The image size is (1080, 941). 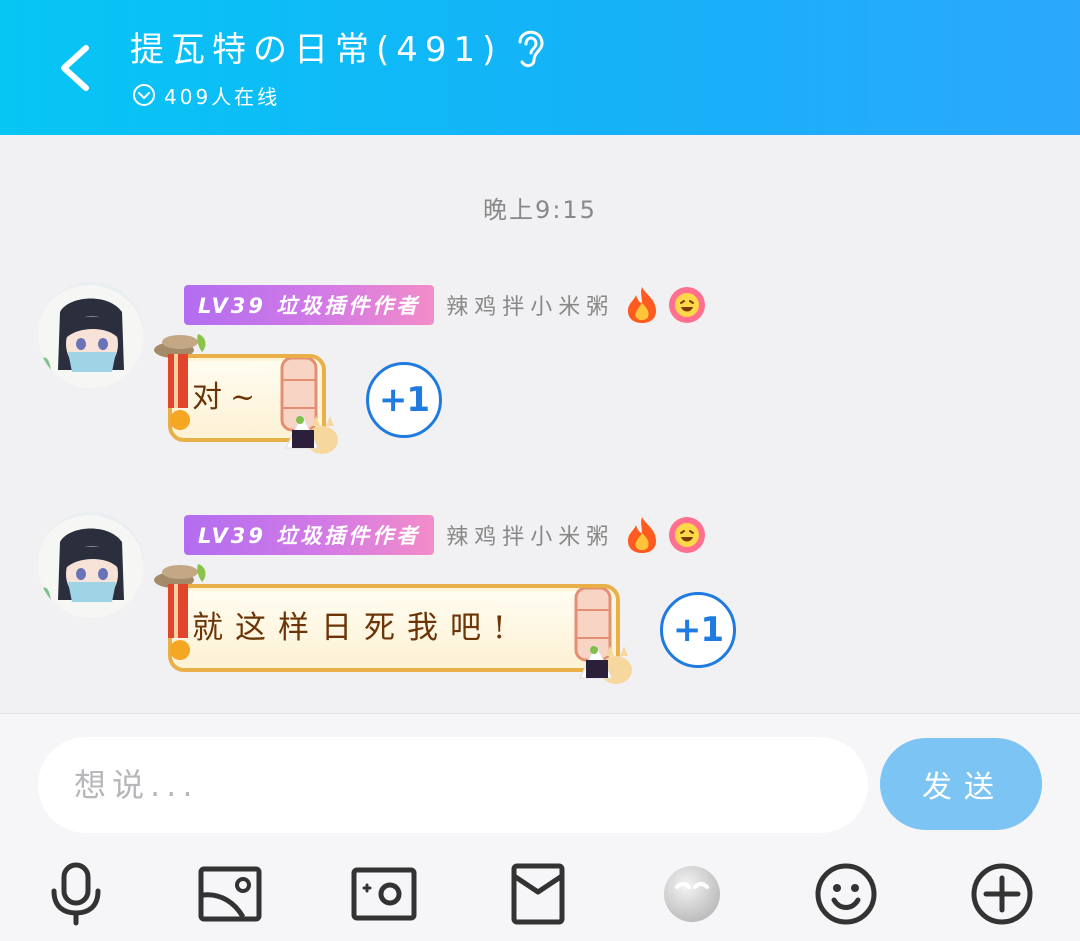 What do you see at coordinates (228, 397) in the screenshot?
I see `message-text: 对~` at bounding box center [228, 397].